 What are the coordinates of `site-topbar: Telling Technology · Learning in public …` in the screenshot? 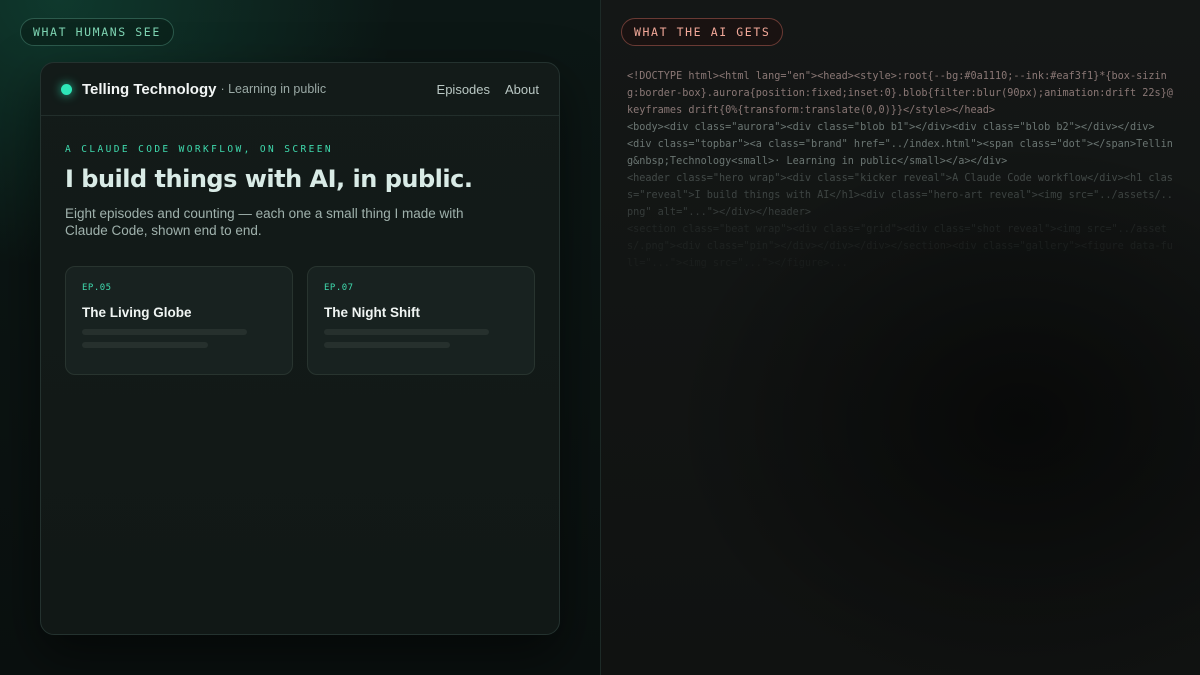 It's located at (300, 89).